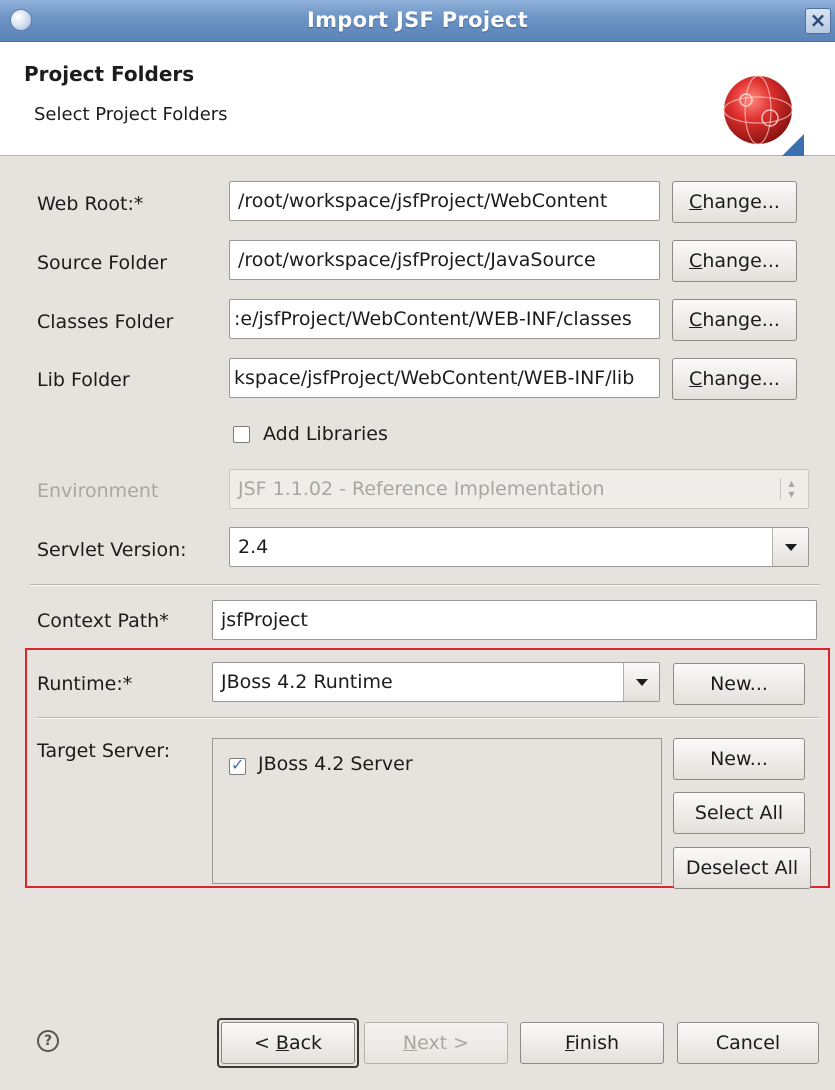 Image resolution: width=835 pixels, height=1090 pixels. What do you see at coordinates (131, 114) in the screenshot?
I see `page-description: Select Project Folders` at bounding box center [131, 114].